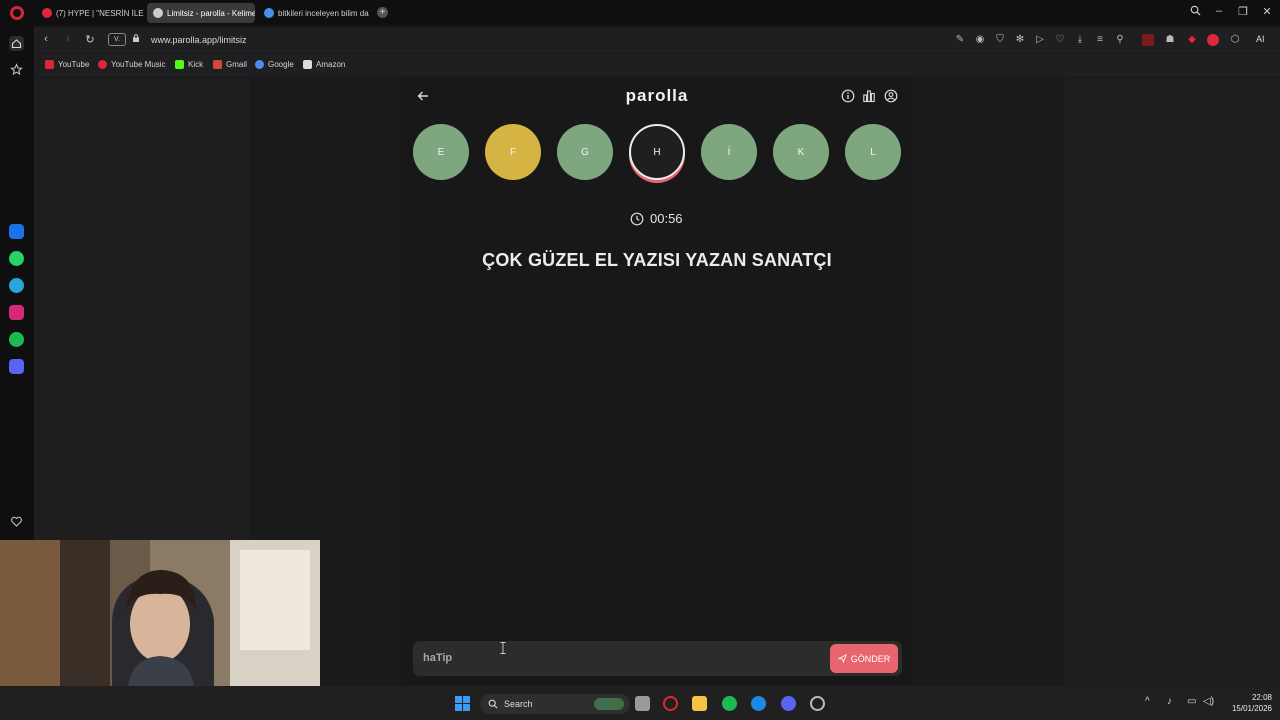 Image resolution: width=1280 pixels, height=720 pixels. I want to click on gmail-icon, so click(217, 64).